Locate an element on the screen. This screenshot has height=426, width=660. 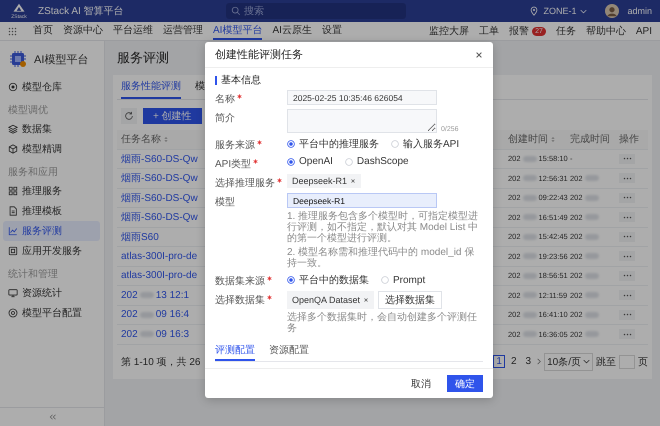
cancel-button: 取消 is located at coordinates (421, 383).